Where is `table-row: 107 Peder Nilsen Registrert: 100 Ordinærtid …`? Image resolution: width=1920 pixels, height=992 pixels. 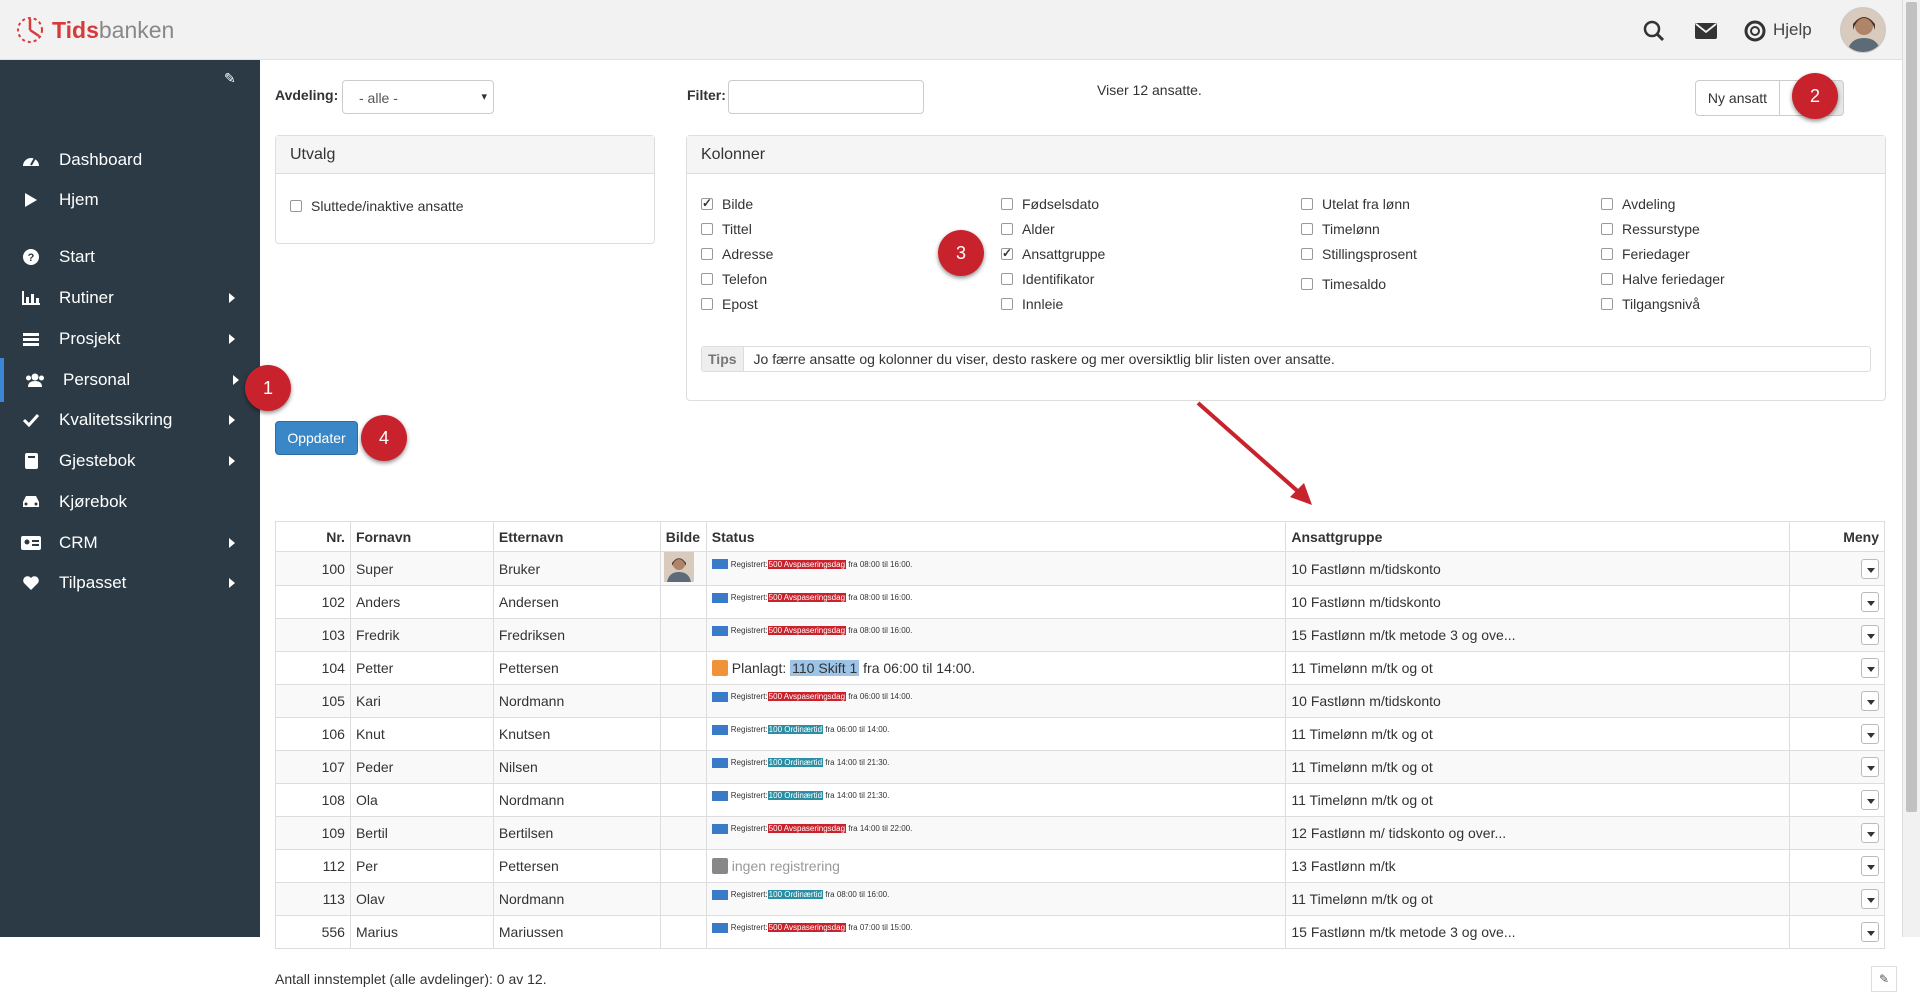 table-row: 107 Peder Nilsen Registrert: 100 Ordinærtid … is located at coordinates (1080, 767).